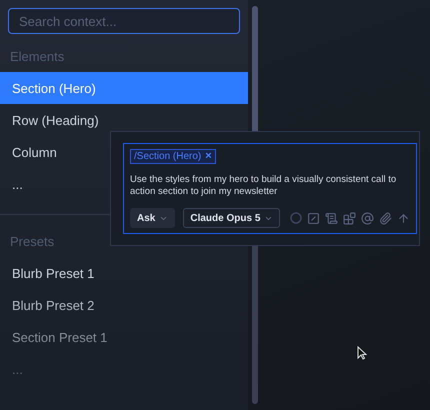 This screenshot has width=430, height=410. I want to click on paperclip-icon, so click(385, 218).